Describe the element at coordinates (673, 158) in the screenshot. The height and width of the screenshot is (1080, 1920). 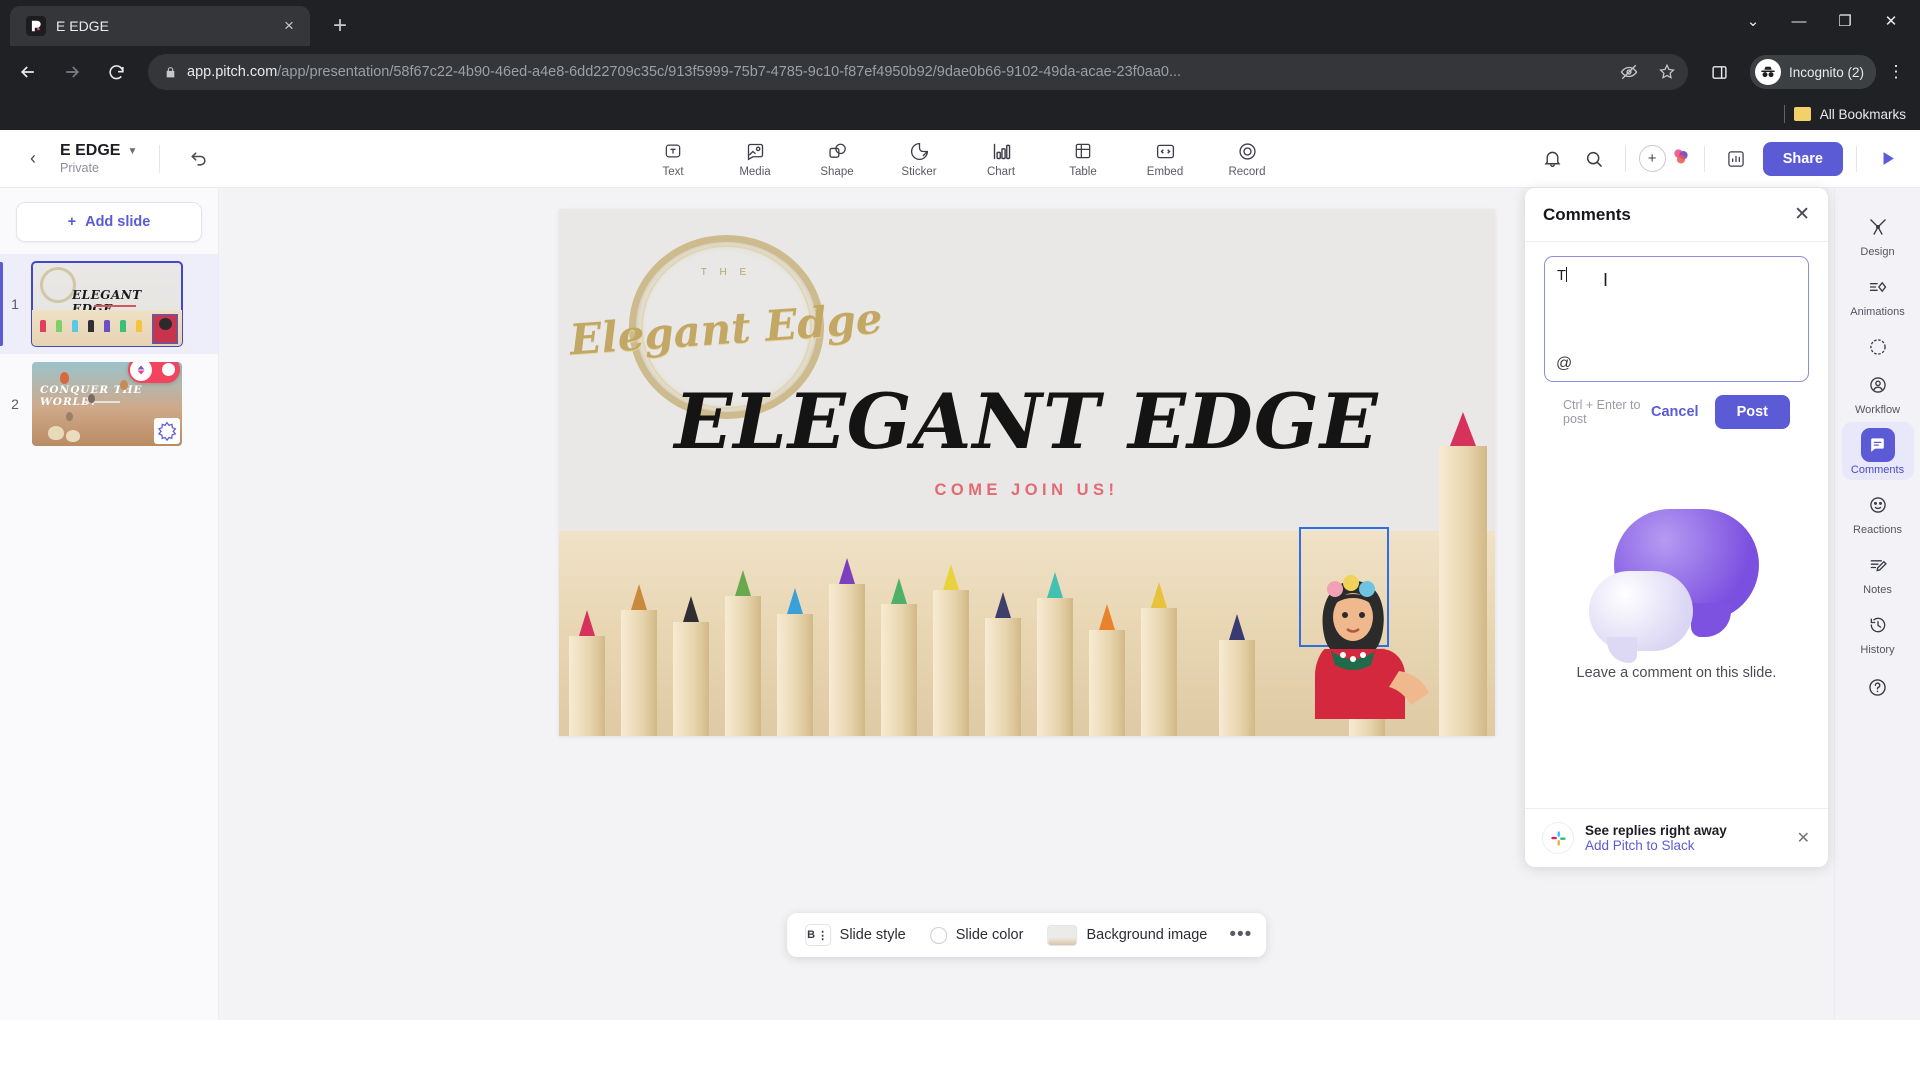
I see `insert-text-button: Text` at that location.